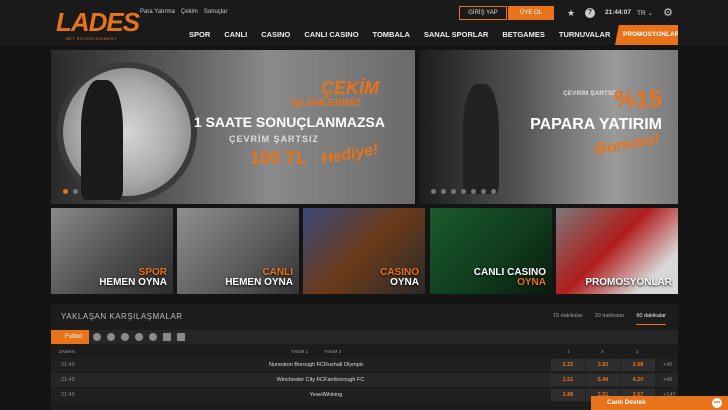  Describe the element at coordinates (112, 251) in the screenshot. I see `tile-sport: SPOR HEMEN OYNA` at that location.